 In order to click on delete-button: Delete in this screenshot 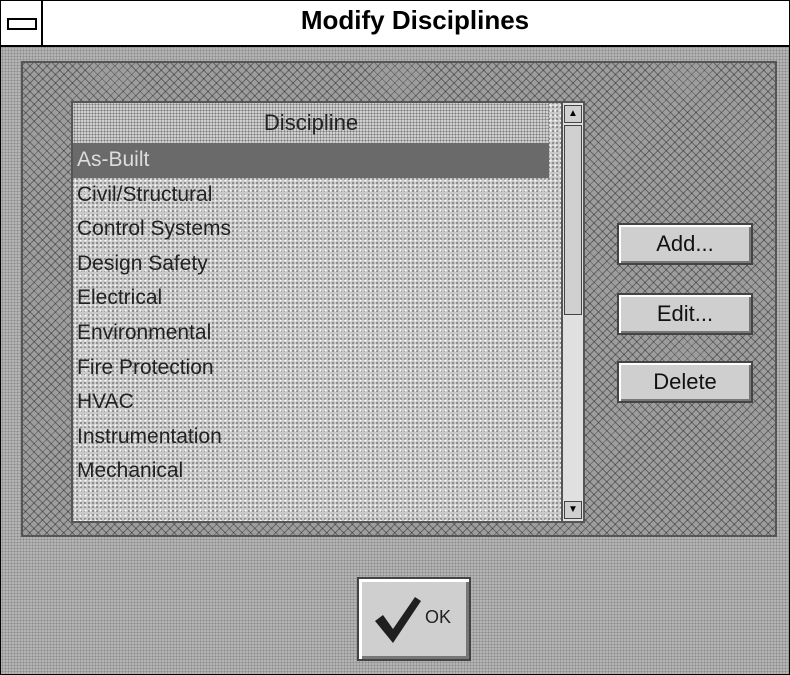, I will do `click(685, 382)`.